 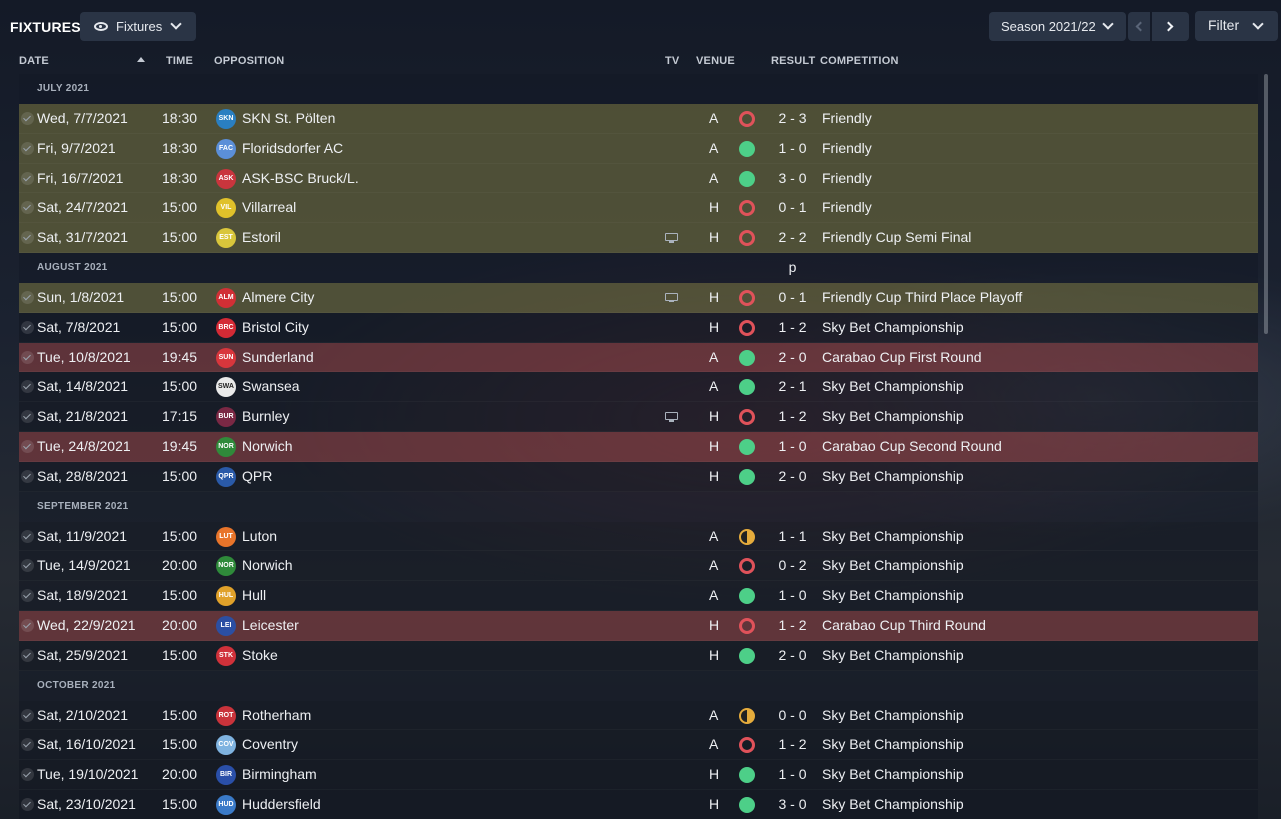 What do you see at coordinates (141, 59) in the screenshot?
I see `sort-ascending-icon` at bounding box center [141, 59].